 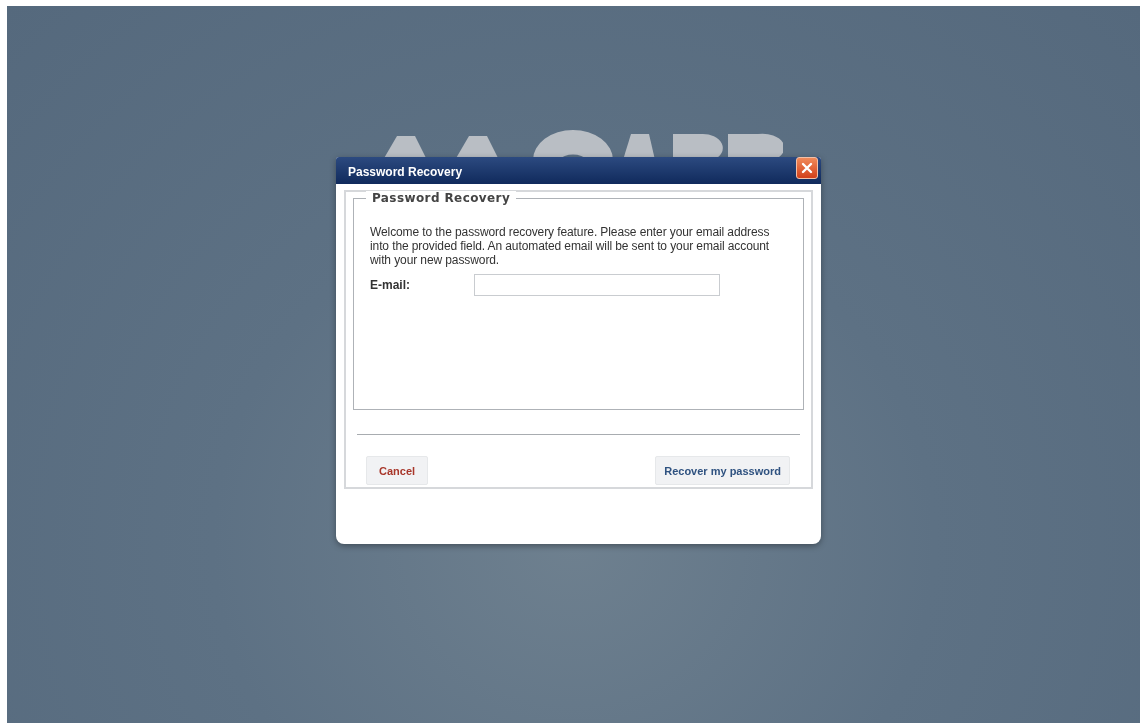 What do you see at coordinates (441, 198) in the screenshot?
I see `fieldset-legend: Password Recovery` at bounding box center [441, 198].